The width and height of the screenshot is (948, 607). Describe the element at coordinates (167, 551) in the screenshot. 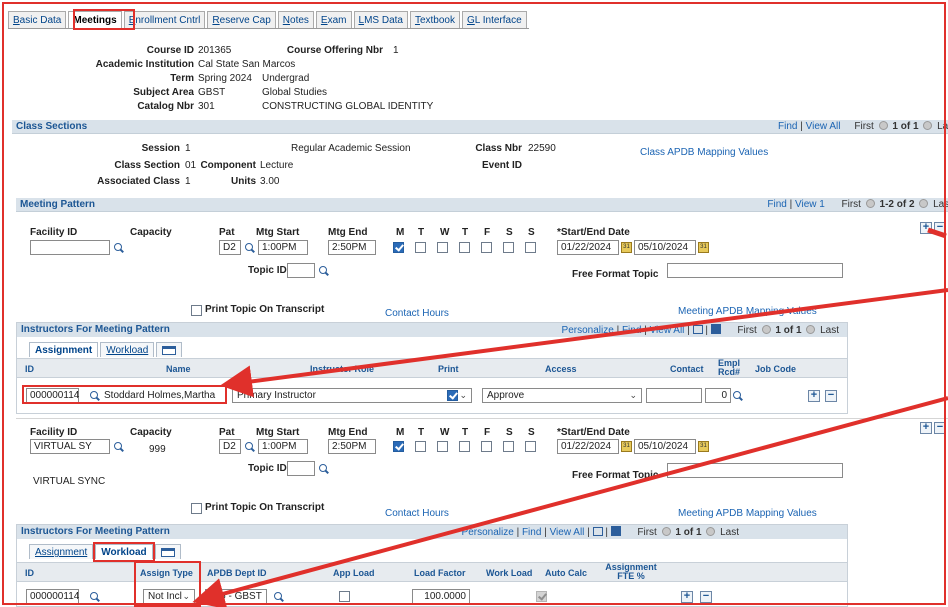

I see `show-all-columns-tab` at that location.